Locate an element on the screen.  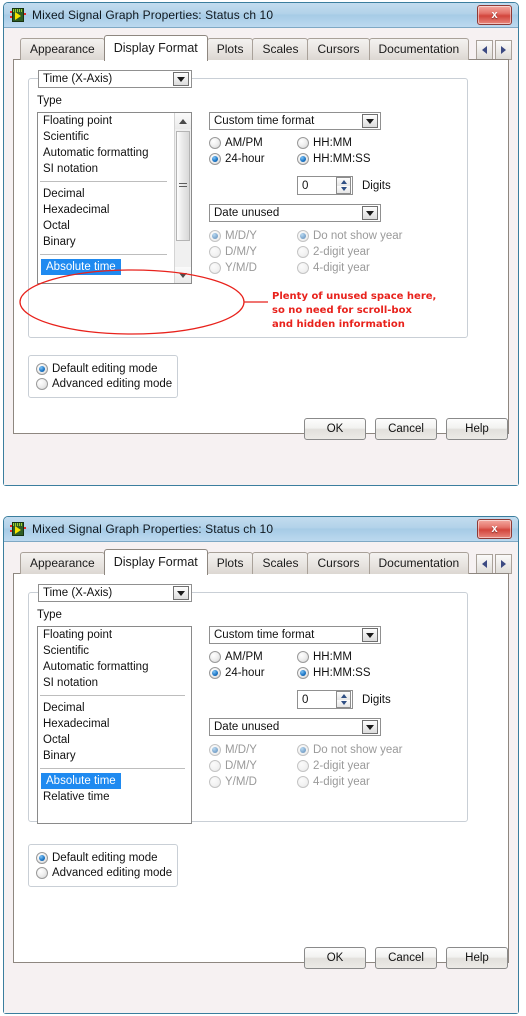
radio-label: M/D/Y is located at coordinates (241, 750).